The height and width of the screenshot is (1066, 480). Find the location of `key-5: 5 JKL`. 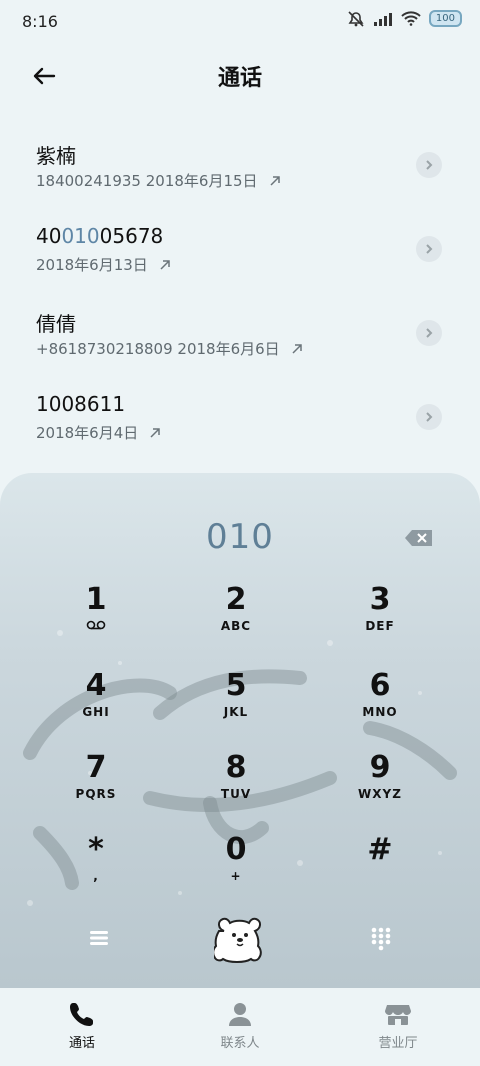

key-5: 5 JKL is located at coordinates (236, 709).